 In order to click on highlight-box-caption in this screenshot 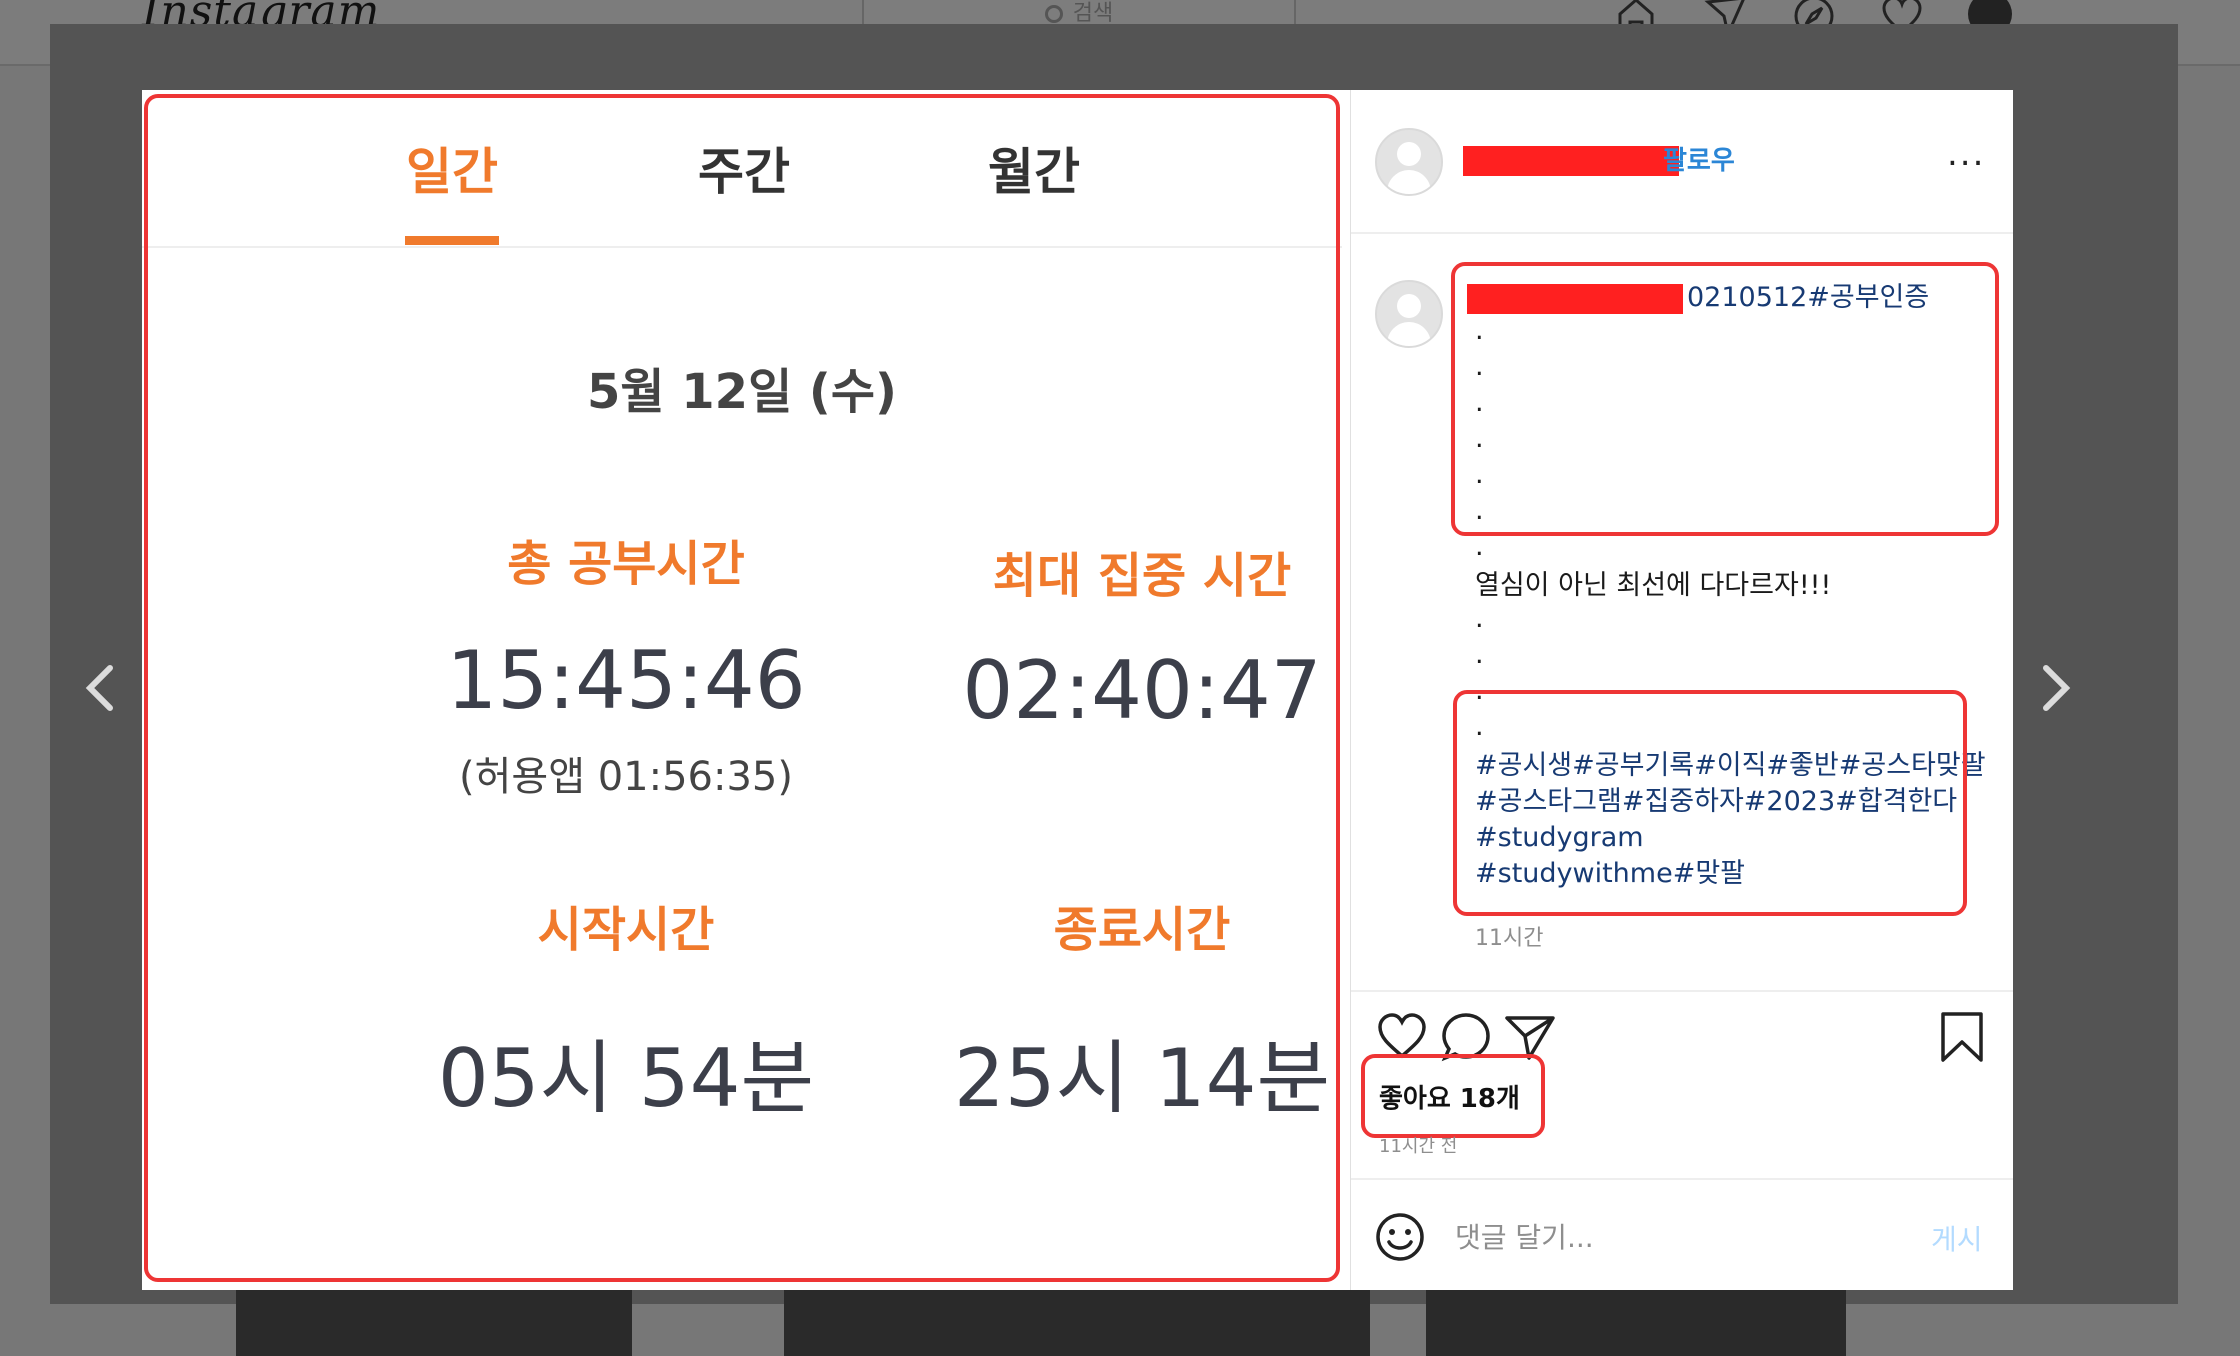, I will do `click(1725, 399)`.